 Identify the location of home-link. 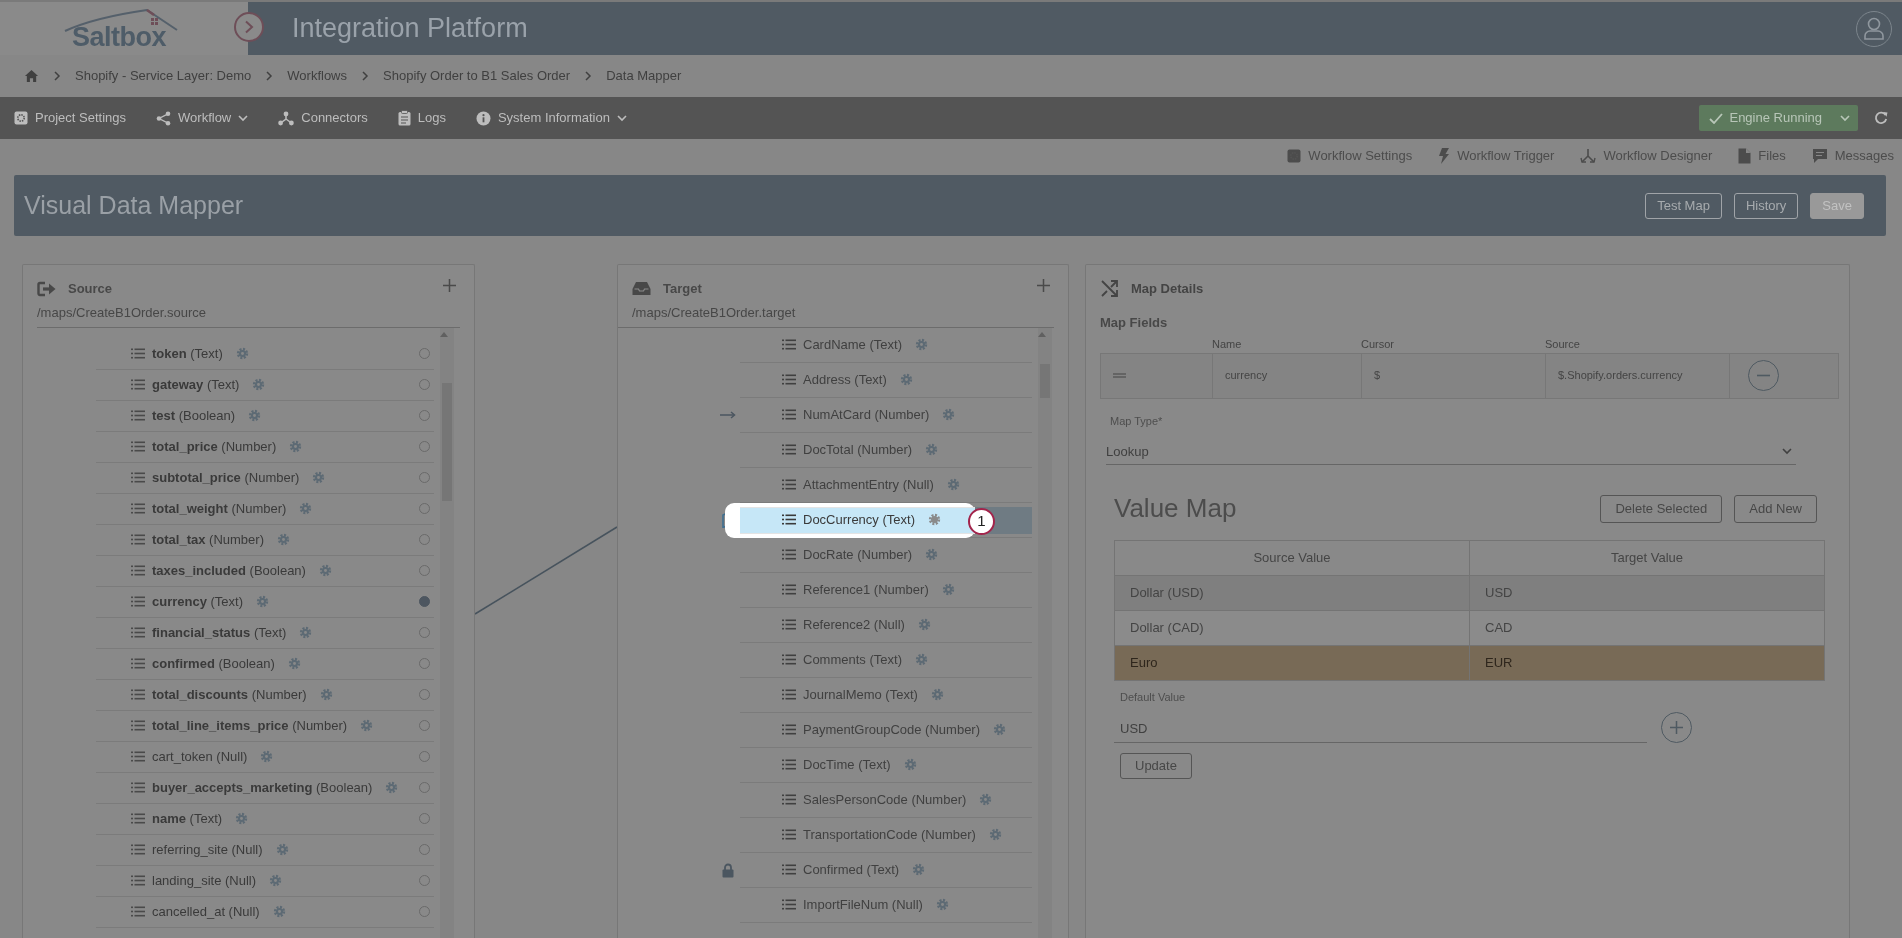
(31, 76).